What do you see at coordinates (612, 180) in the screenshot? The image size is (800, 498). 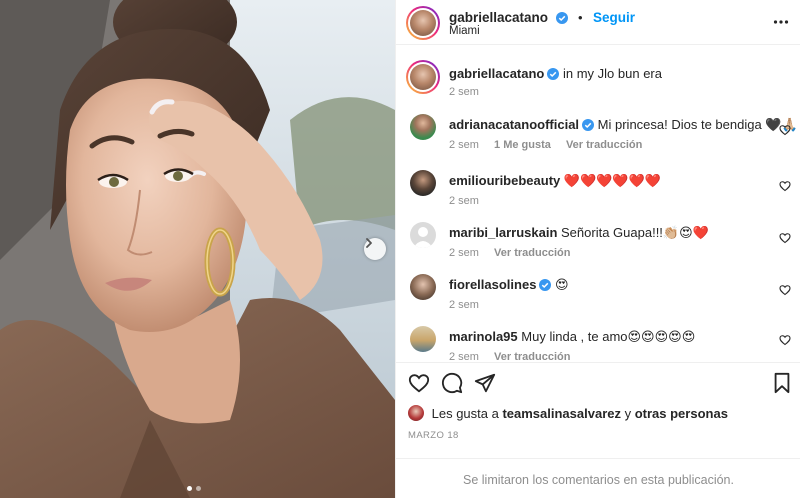 I see `comment-body: ❤️❤️❤️❤️❤️❤️` at bounding box center [612, 180].